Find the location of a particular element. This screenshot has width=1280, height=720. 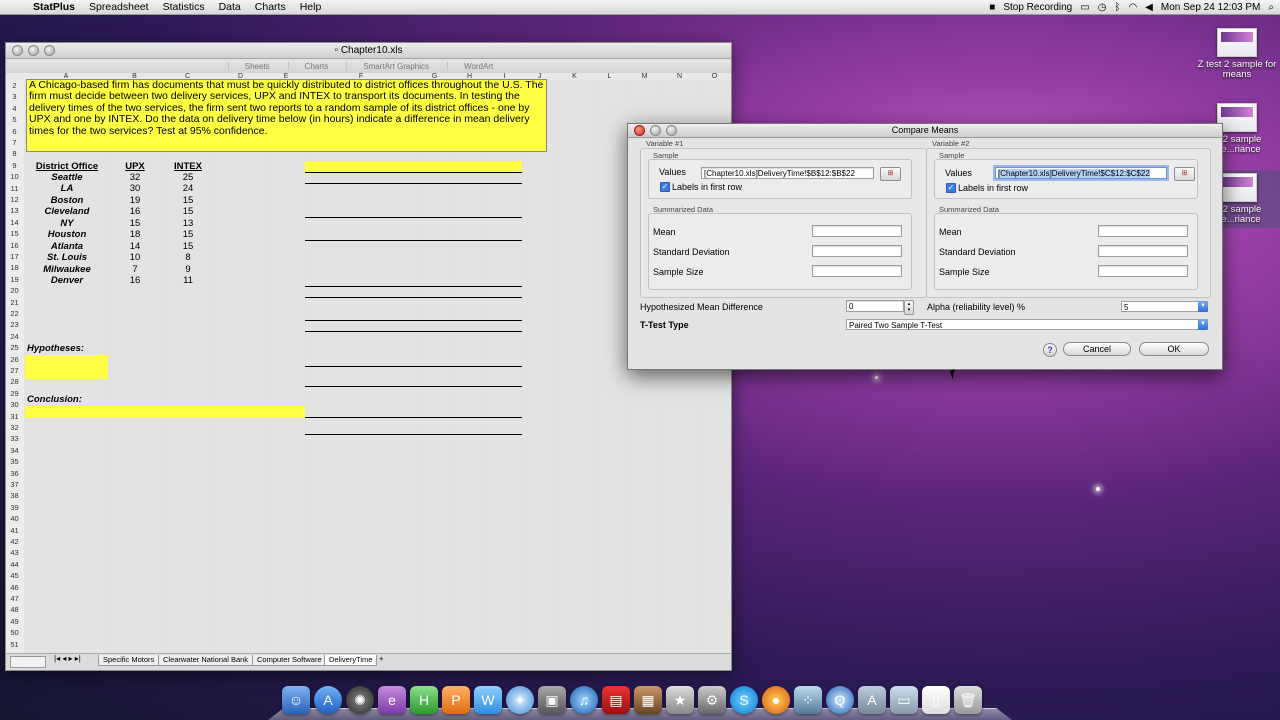

row-header: 2 is located at coordinates (14, 85).